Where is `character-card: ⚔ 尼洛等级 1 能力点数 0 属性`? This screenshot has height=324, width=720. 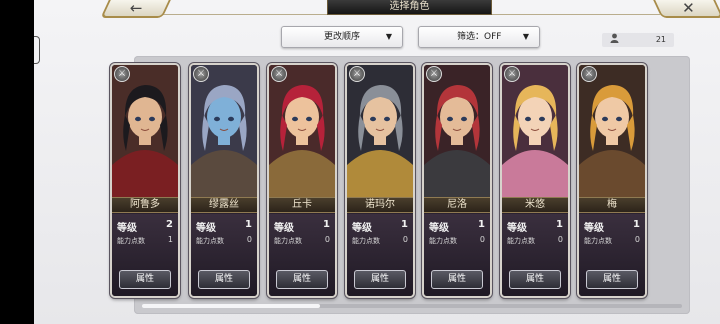 character-card: ⚔ 尼洛等级 1 能力点数 0 属性 is located at coordinates (457, 180).